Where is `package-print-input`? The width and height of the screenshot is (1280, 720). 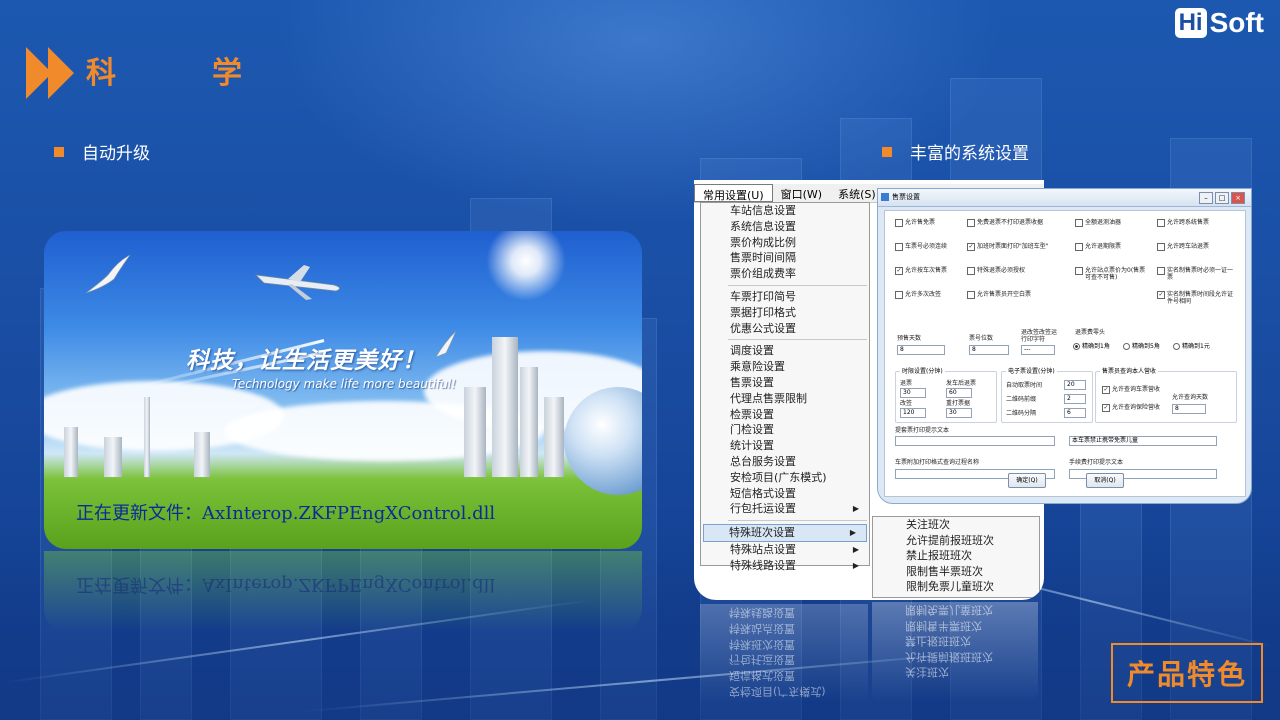
package-print-input is located at coordinates (975, 441).